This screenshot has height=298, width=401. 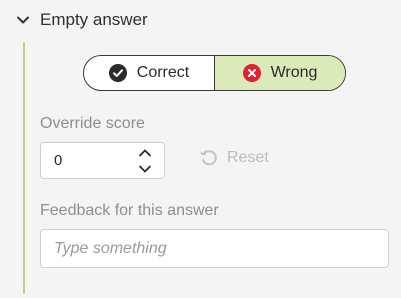 I want to click on check-circle-icon, so click(x=117, y=73).